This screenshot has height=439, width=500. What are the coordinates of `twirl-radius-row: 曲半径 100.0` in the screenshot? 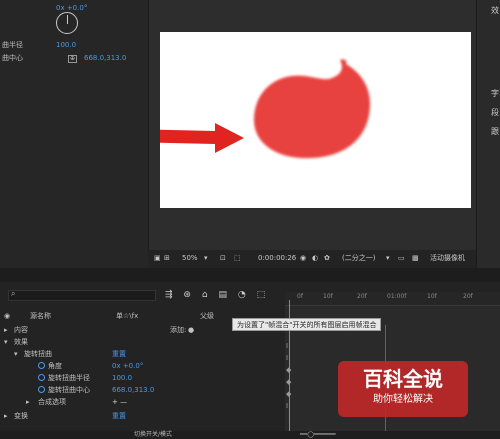 It's located at (74, 45).